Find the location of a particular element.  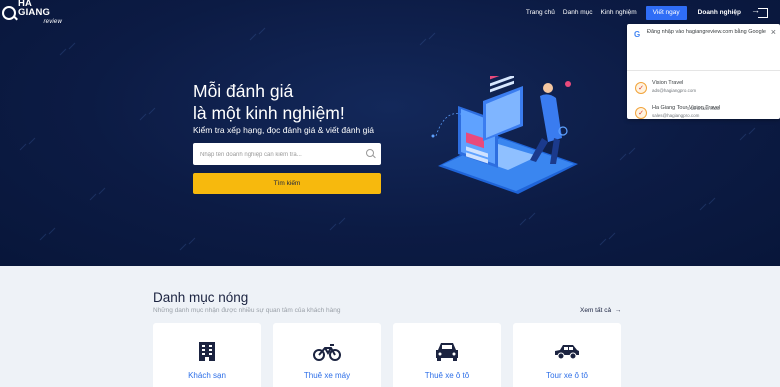

arrow-right-icon: → is located at coordinates (617, 310).